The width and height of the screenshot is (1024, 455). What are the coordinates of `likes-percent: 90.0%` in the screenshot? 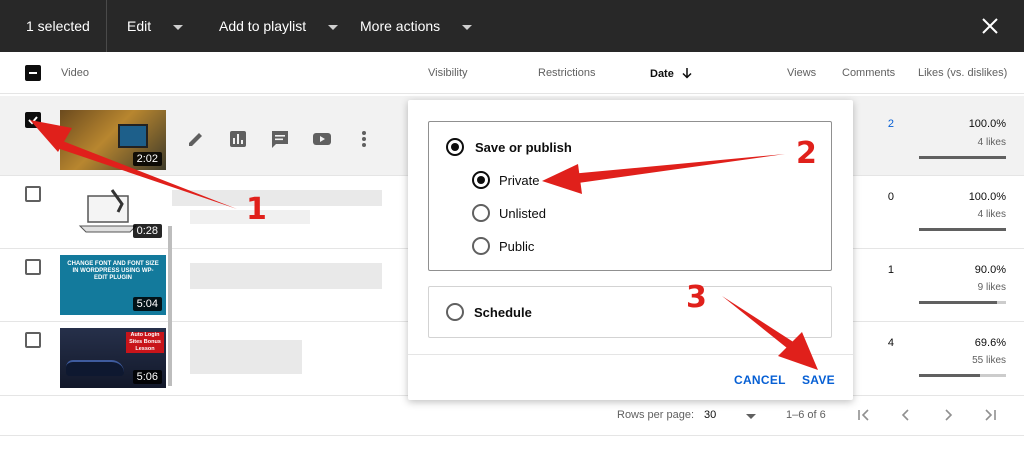 It's located at (990, 270).